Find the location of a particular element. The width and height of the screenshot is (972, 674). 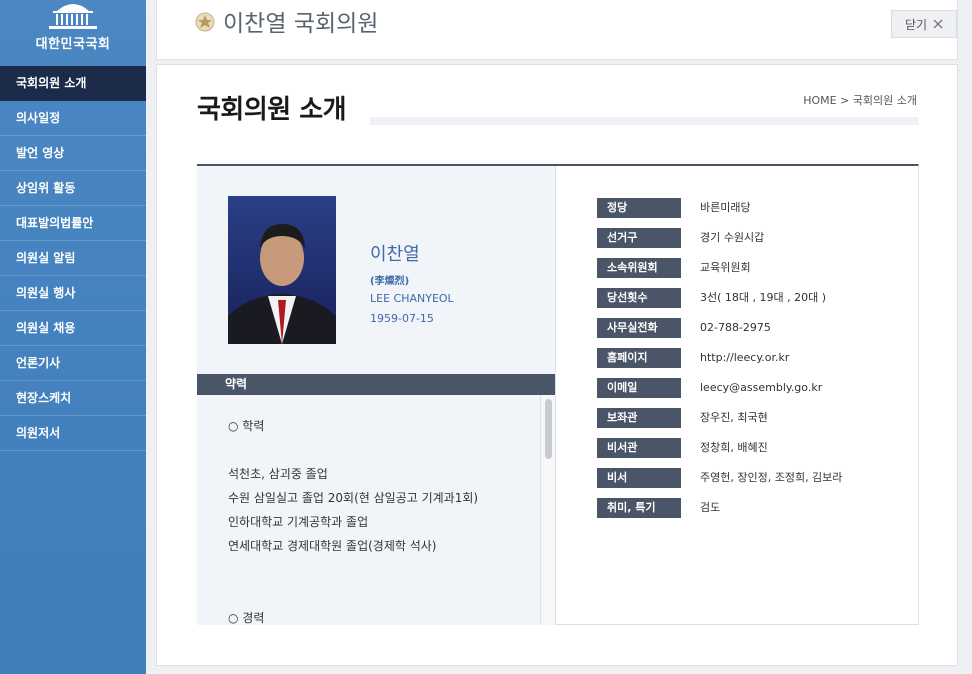

info-label: 보좌관 is located at coordinates (639, 418).